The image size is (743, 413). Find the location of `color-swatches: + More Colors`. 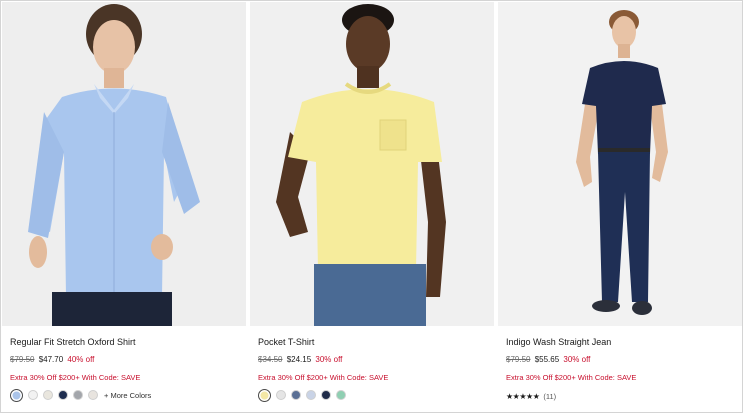

color-swatches: + More Colors is located at coordinates (80, 395).